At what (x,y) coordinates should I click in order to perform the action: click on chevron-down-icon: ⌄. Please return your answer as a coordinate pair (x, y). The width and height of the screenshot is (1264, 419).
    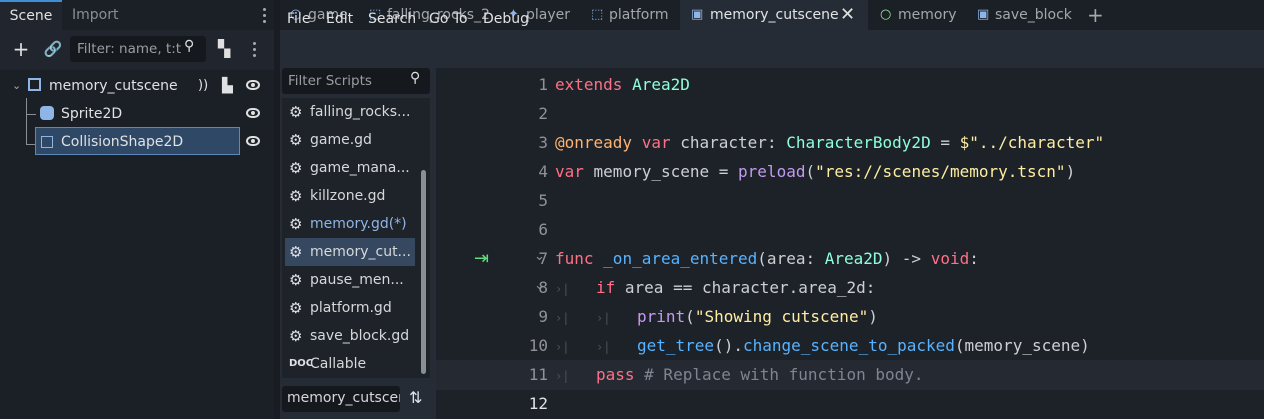
    Looking at the image, I should click on (16, 86).